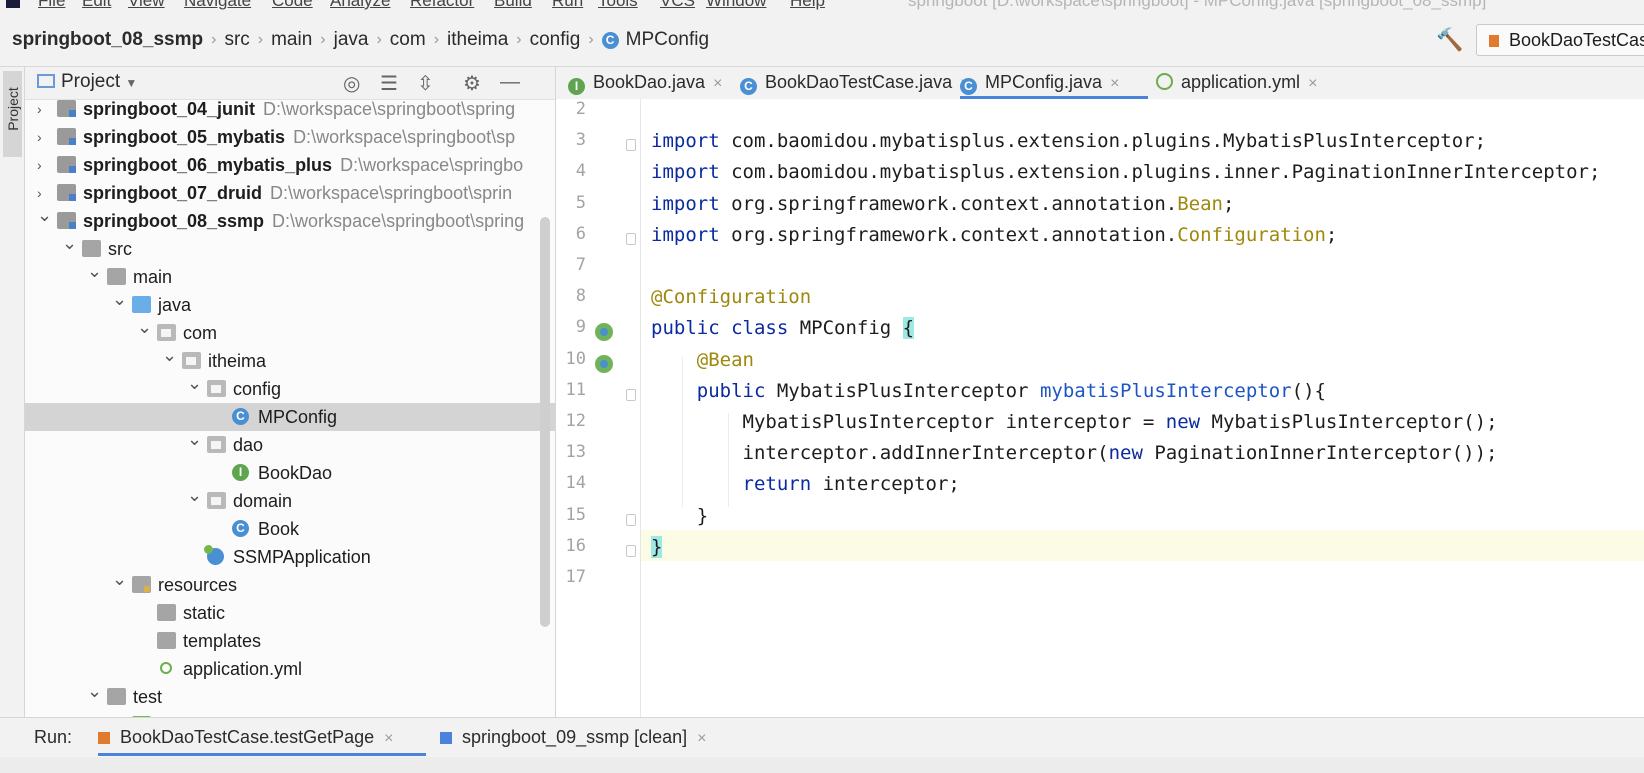  Describe the element at coordinates (290, 584) in the screenshot. I see `tree-item: ⌄ resources` at that location.